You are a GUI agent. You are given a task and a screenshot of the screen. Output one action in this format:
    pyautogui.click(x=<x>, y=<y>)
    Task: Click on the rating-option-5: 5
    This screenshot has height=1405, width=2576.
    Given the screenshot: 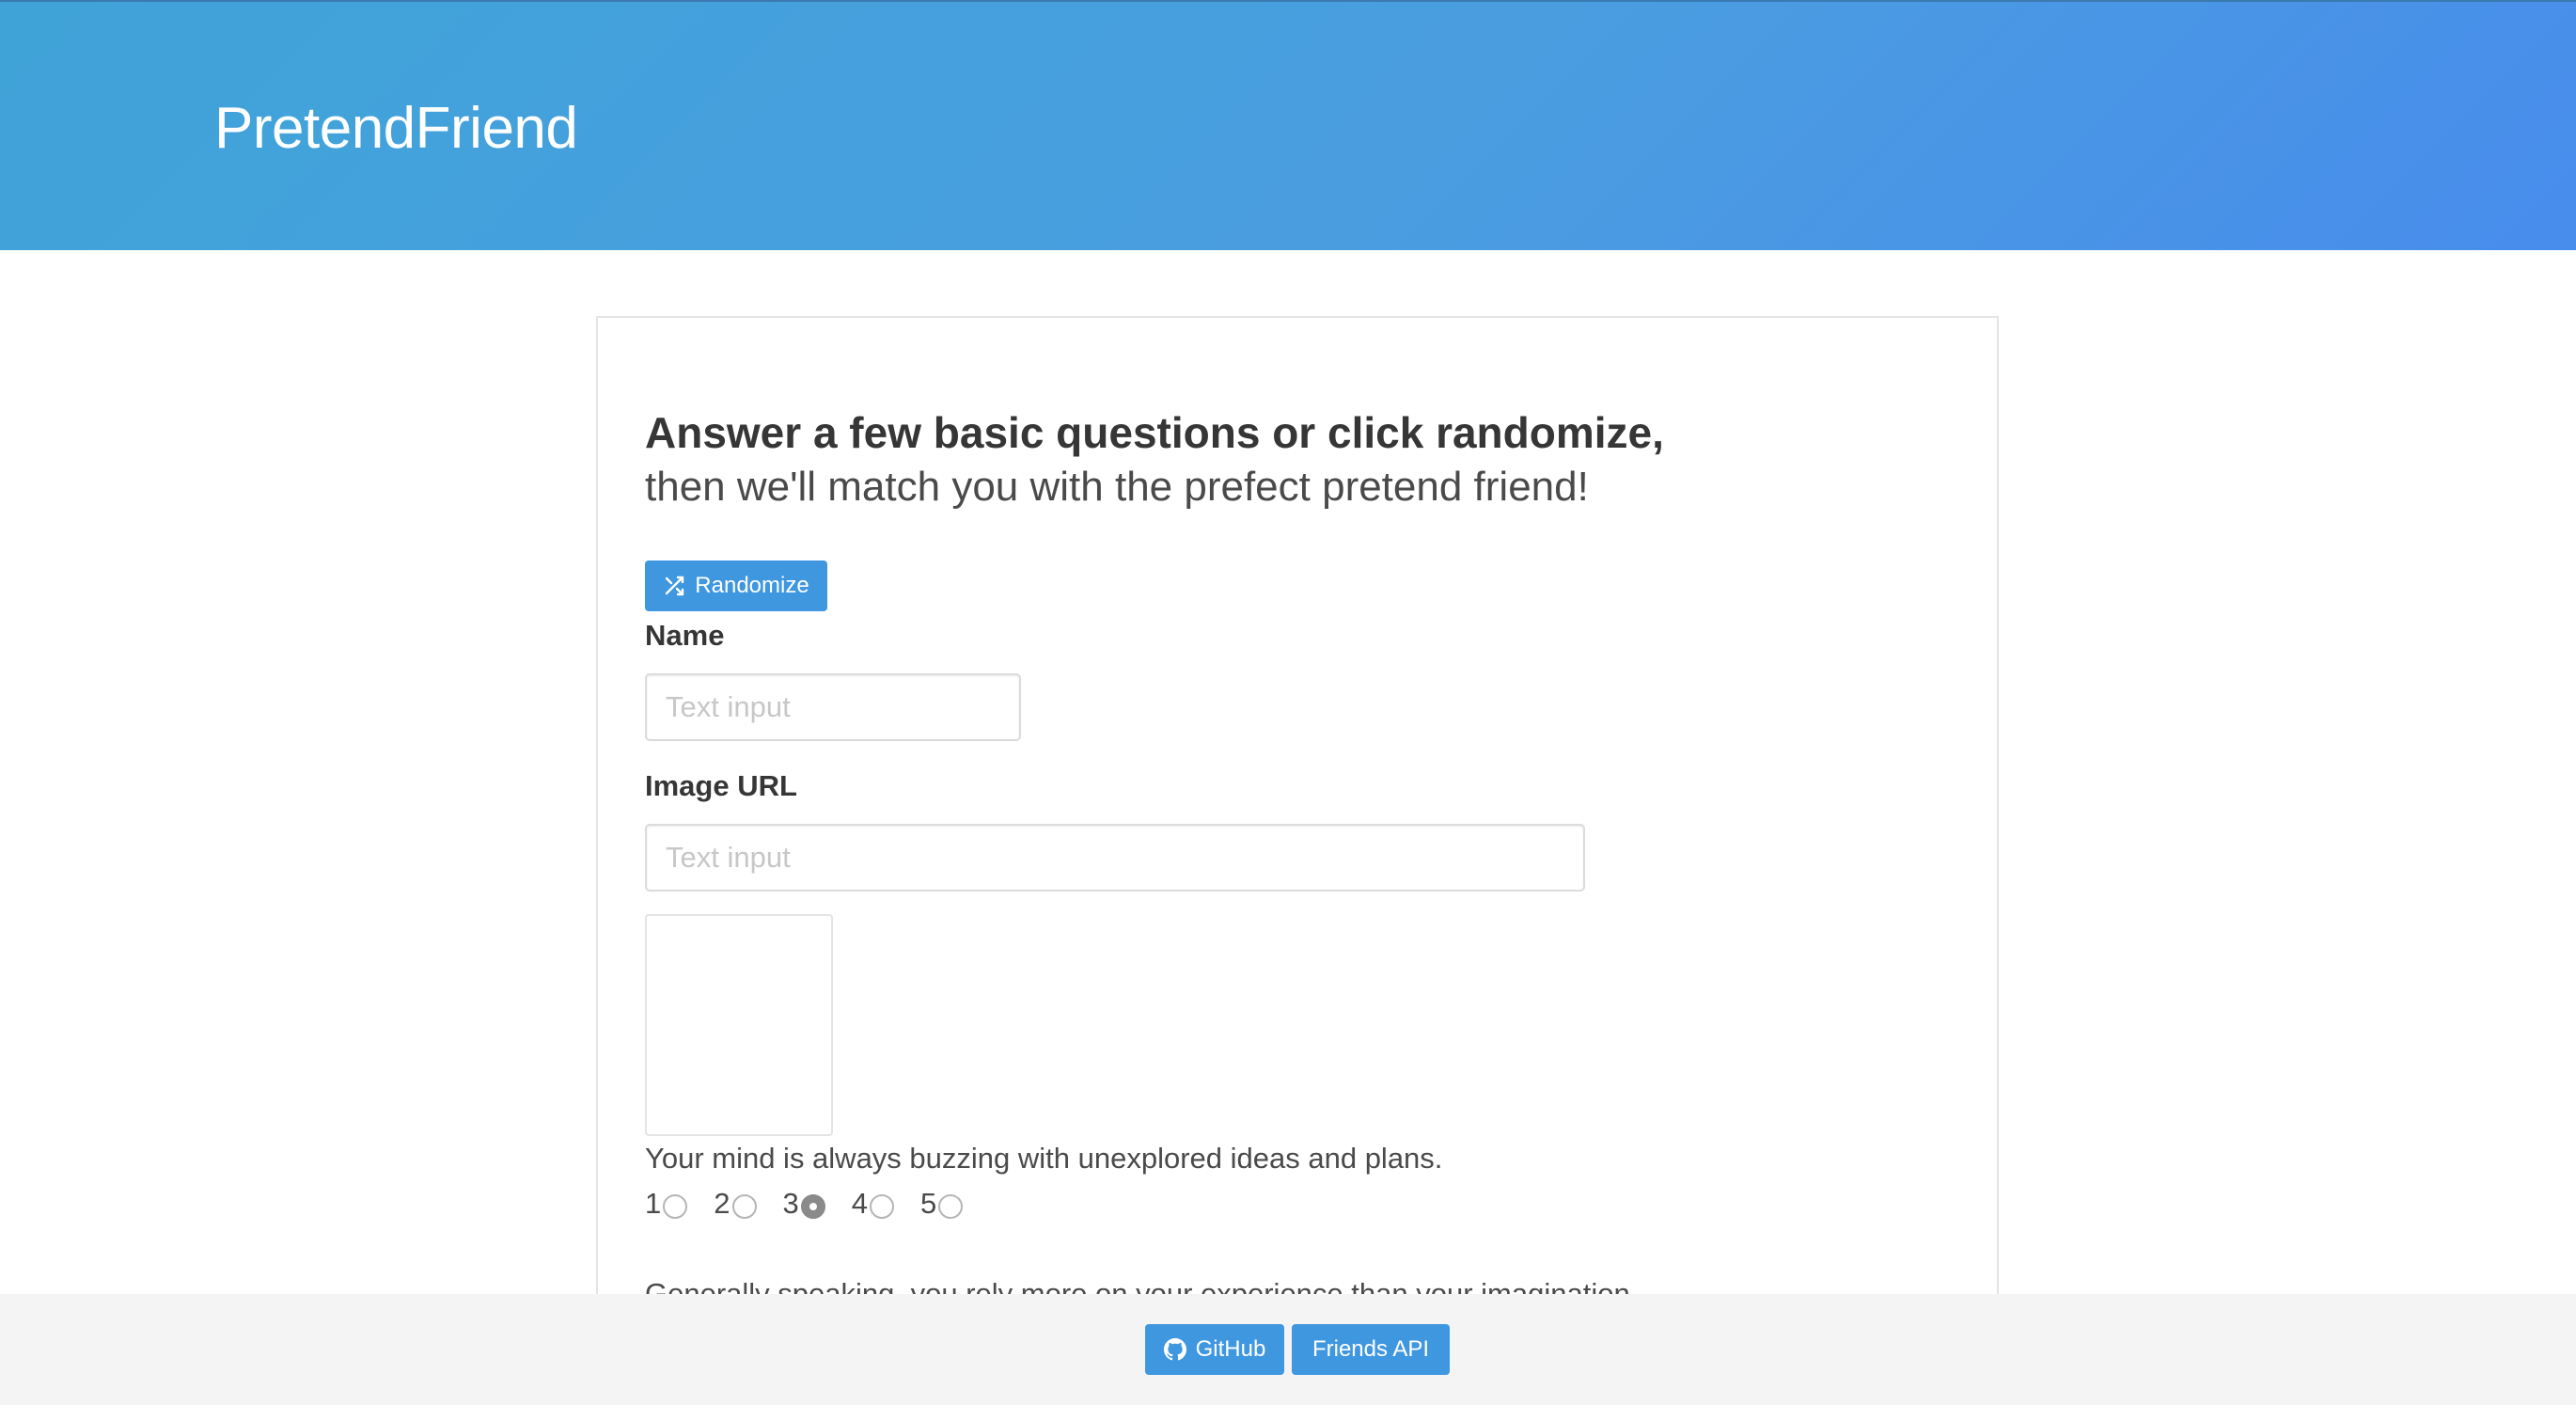 What is the action you would take?
    pyautogui.click(x=942, y=1204)
    